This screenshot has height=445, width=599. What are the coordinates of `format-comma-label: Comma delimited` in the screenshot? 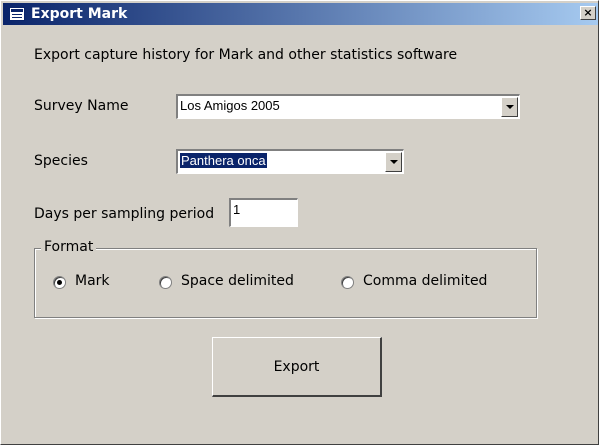 It's located at (425, 281).